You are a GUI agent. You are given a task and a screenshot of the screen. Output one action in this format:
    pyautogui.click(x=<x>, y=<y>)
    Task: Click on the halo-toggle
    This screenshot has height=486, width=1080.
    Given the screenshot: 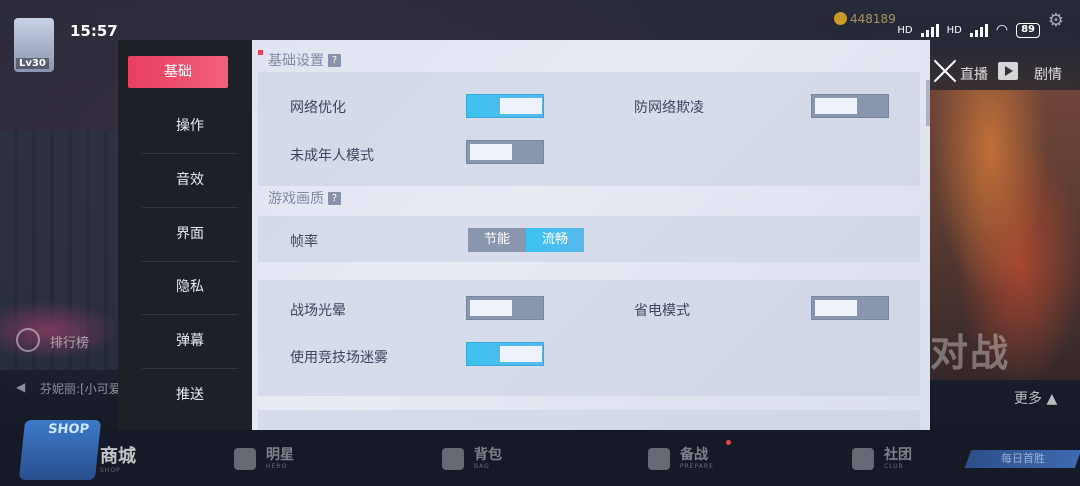 What is the action you would take?
    pyautogui.click(x=505, y=308)
    